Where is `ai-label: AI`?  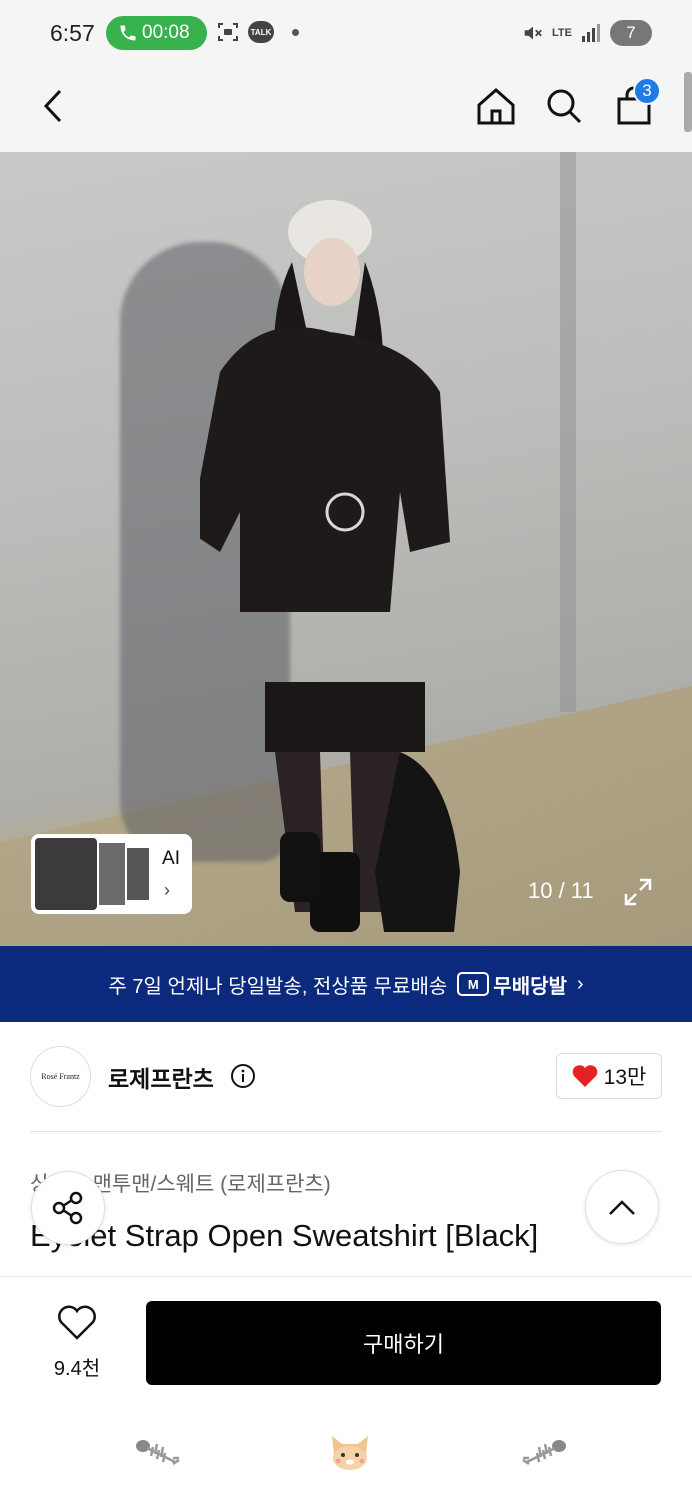
ai-label: AI is located at coordinates (171, 858).